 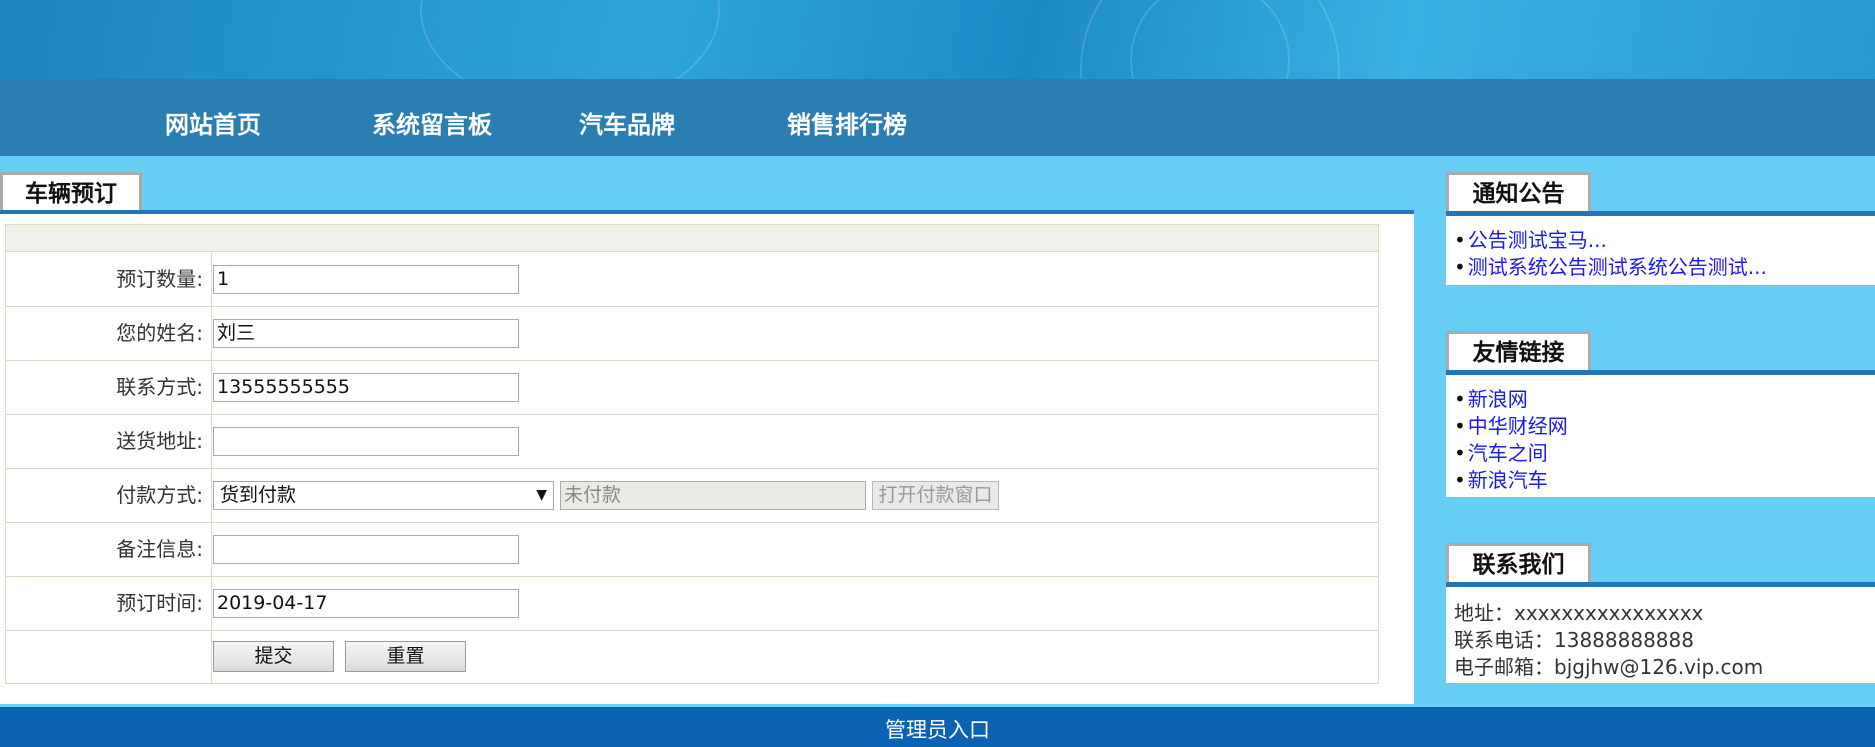 I want to click on nav-item-message-board: 系统留言板, so click(x=432, y=122).